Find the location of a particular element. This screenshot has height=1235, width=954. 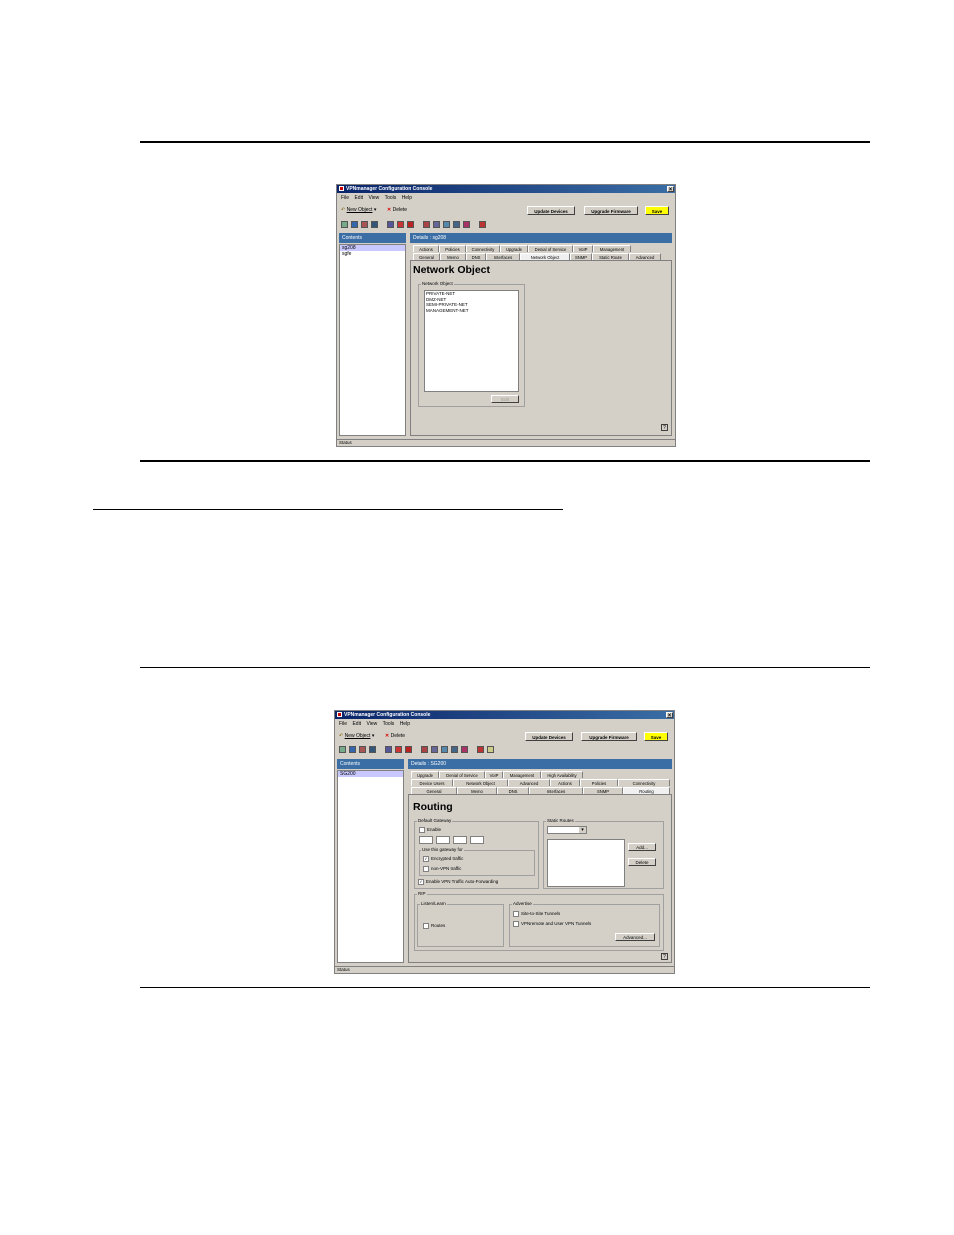

tab-snmp: SNMP is located at coordinates (581, 256).